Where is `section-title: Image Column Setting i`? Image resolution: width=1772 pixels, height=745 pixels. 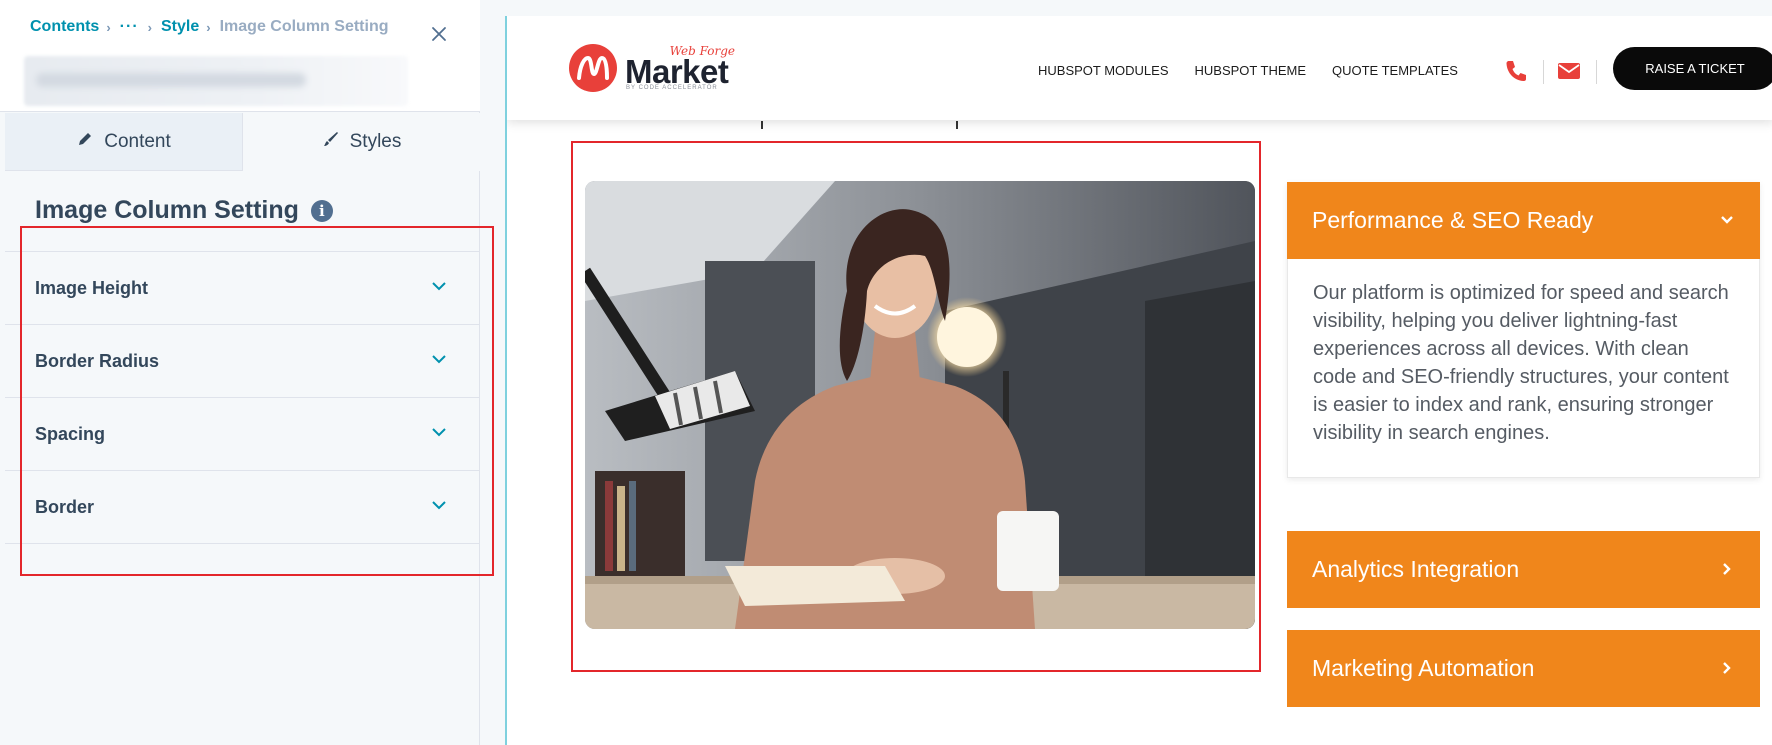
section-title: Image Column Setting i is located at coordinates (184, 210).